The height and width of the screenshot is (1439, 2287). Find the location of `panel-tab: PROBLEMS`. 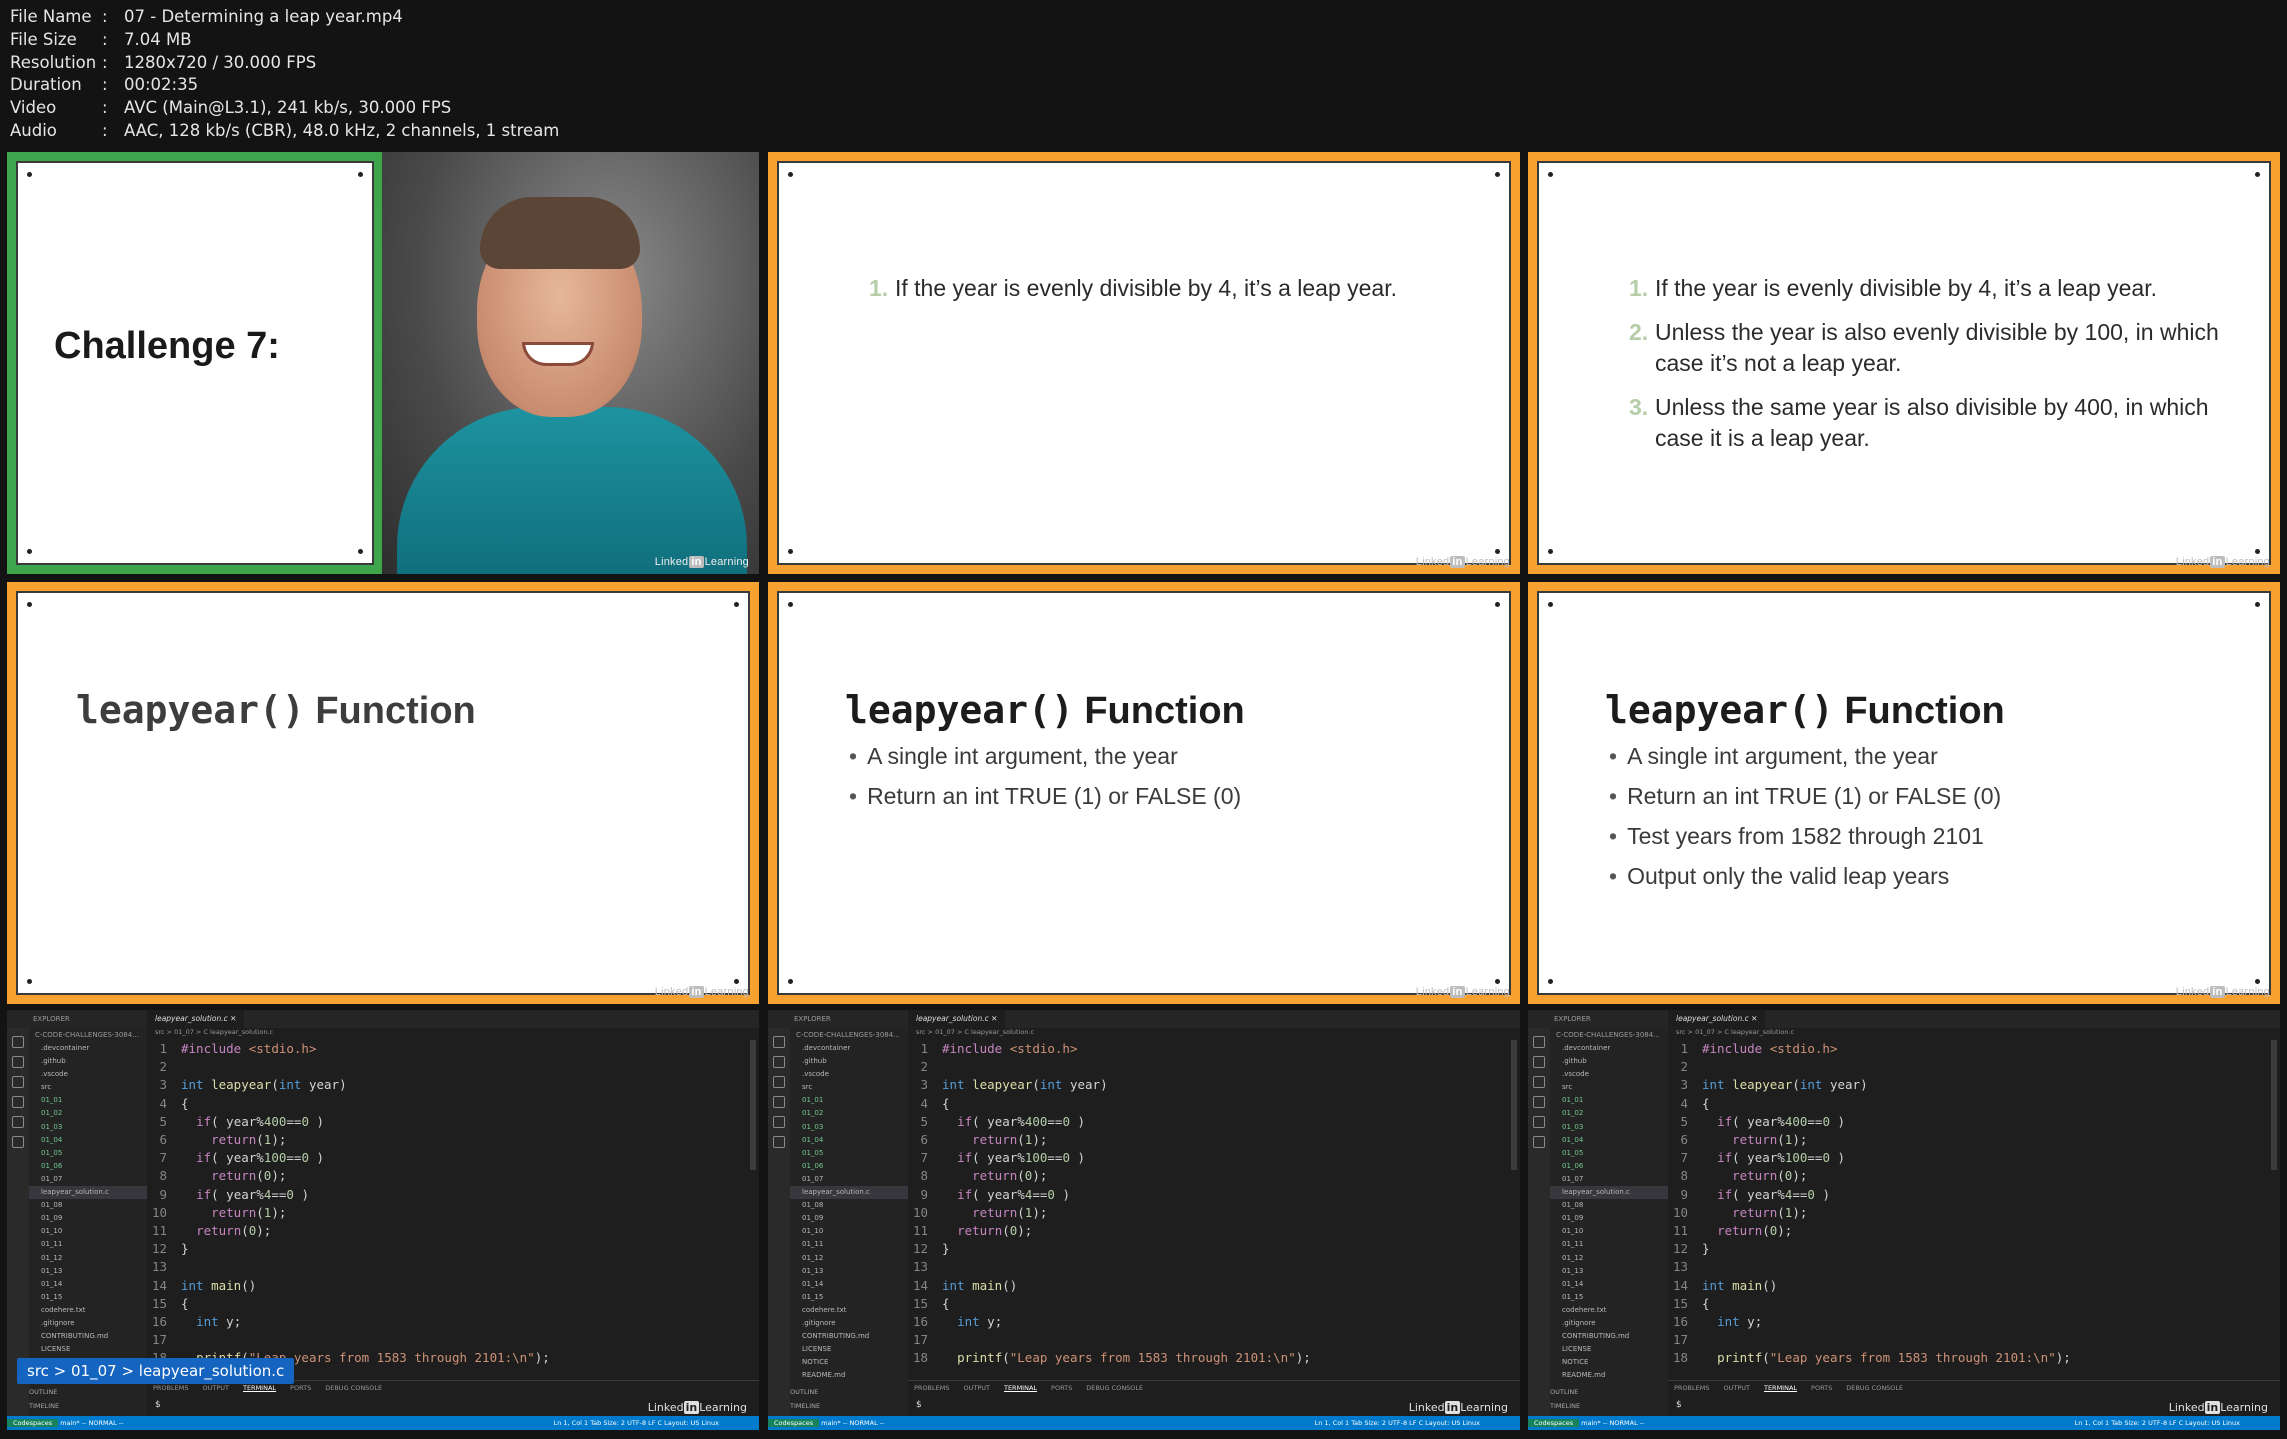

panel-tab: PROBLEMS is located at coordinates (1691, 1388).